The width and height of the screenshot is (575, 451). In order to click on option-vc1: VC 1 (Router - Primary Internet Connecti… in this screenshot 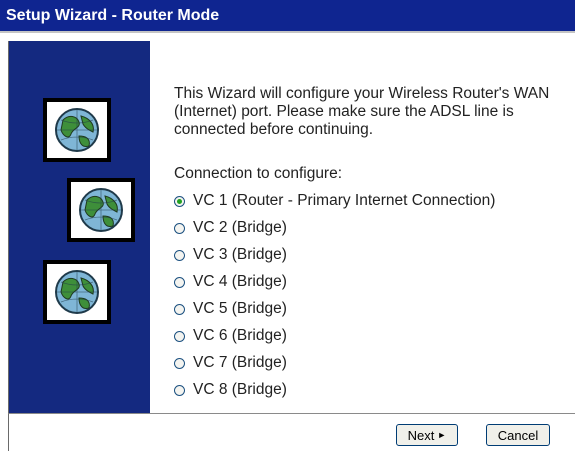, I will do `click(334, 201)`.